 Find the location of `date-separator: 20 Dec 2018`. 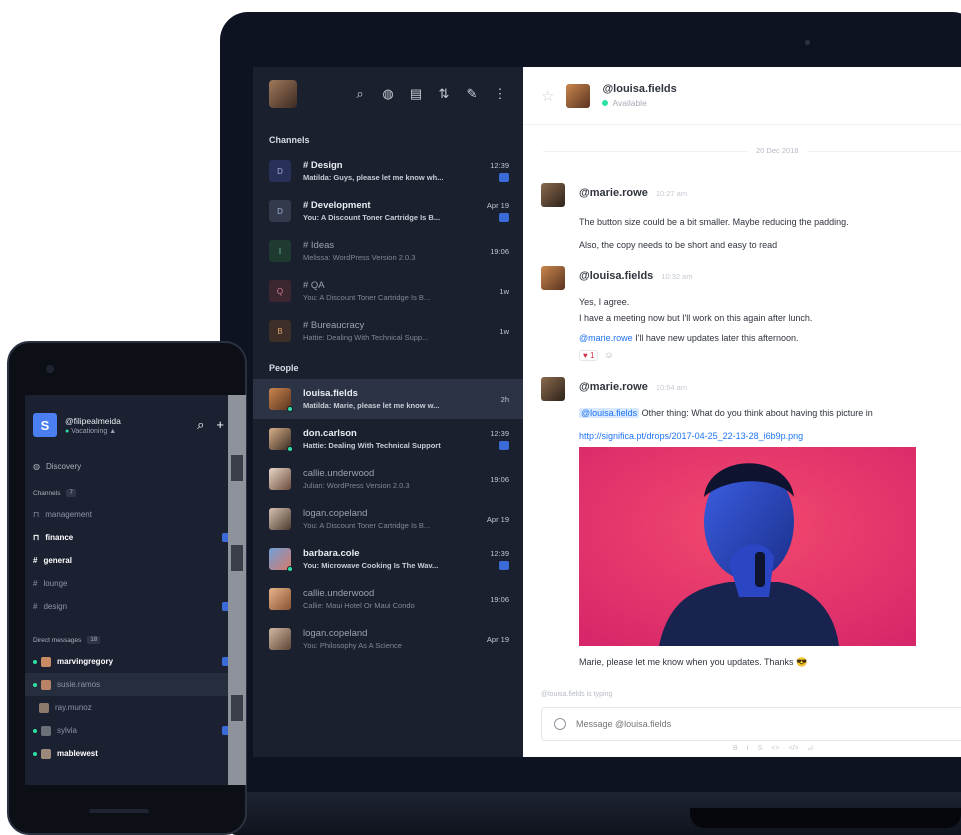

date-separator: 20 Dec 2018 is located at coordinates (752, 150).